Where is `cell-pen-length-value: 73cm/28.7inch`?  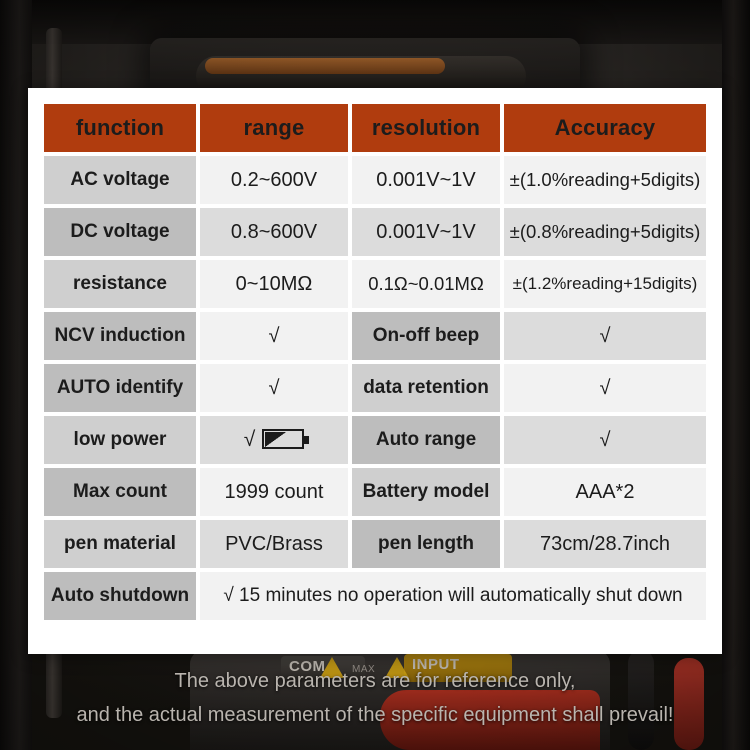 cell-pen-length-value: 73cm/28.7inch is located at coordinates (605, 544).